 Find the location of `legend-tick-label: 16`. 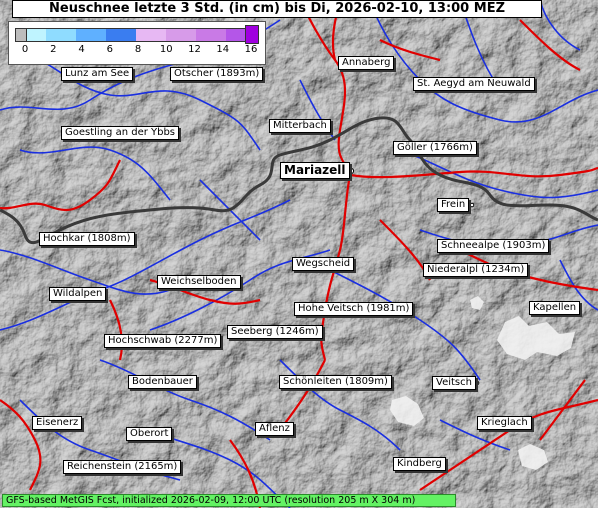

legend-tick-label: 16 is located at coordinates (251, 49).